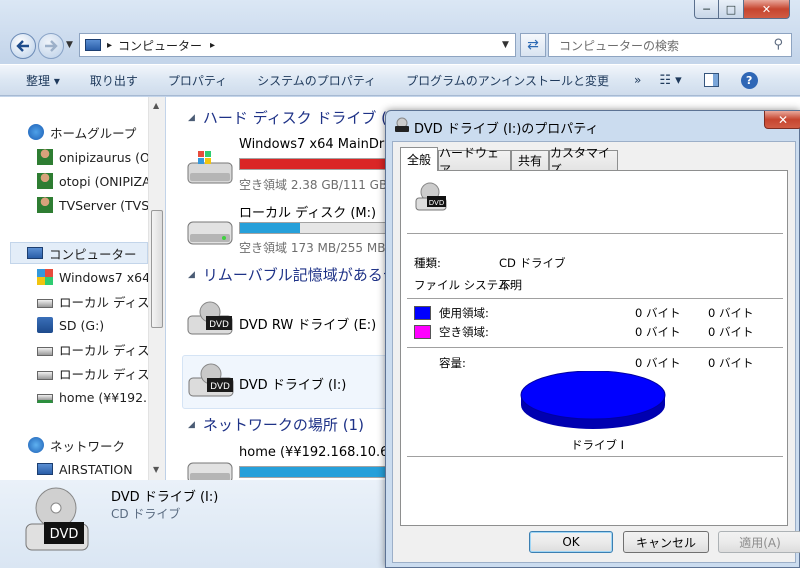 The width and height of the screenshot is (800, 568). Describe the element at coordinates (197, 80) in the screenshot. I see `properties-button: プロパティ` at that location.